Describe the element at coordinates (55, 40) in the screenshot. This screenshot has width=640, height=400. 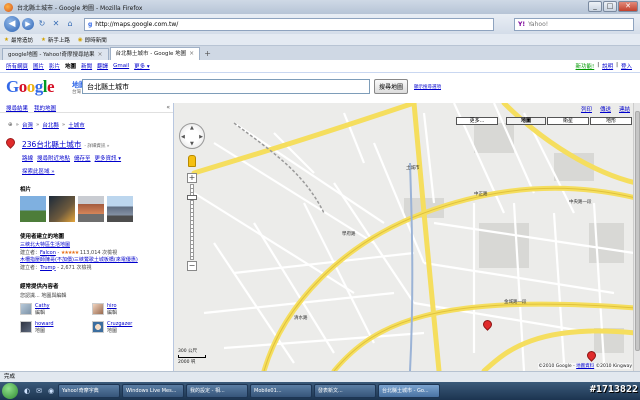
I see `bookmark-item: ★ 新手上路` at that location.